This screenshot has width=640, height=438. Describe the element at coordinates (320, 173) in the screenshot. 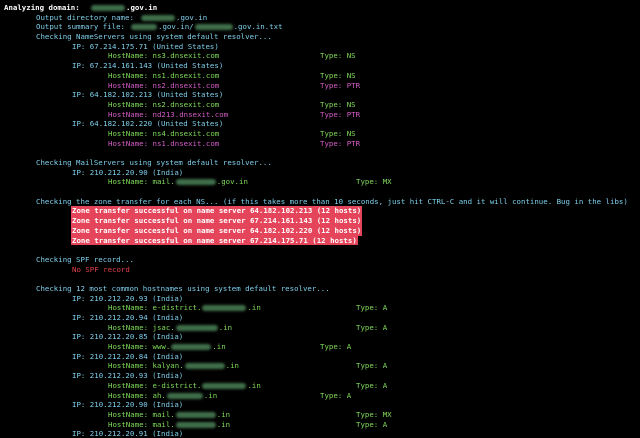

I see `mx-ip-line: IP: 210.212.20.90 (India)` at that location.